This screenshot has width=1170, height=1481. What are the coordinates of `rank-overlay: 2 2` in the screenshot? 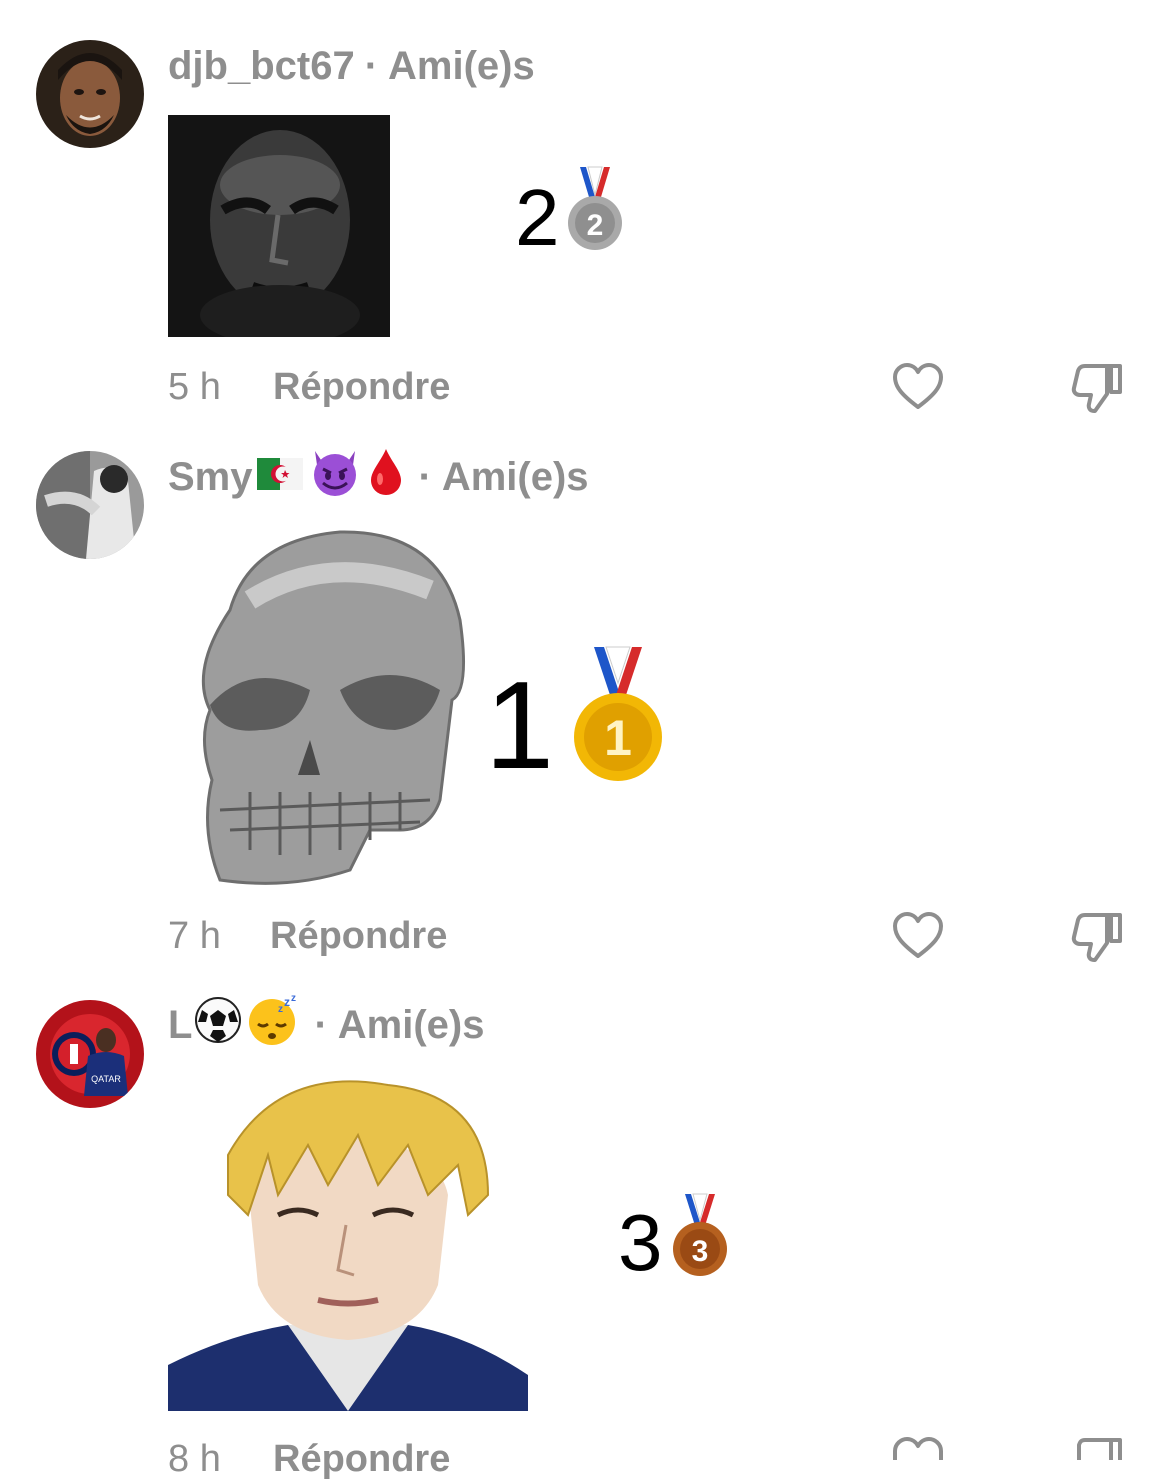 It's located at (569, 213).